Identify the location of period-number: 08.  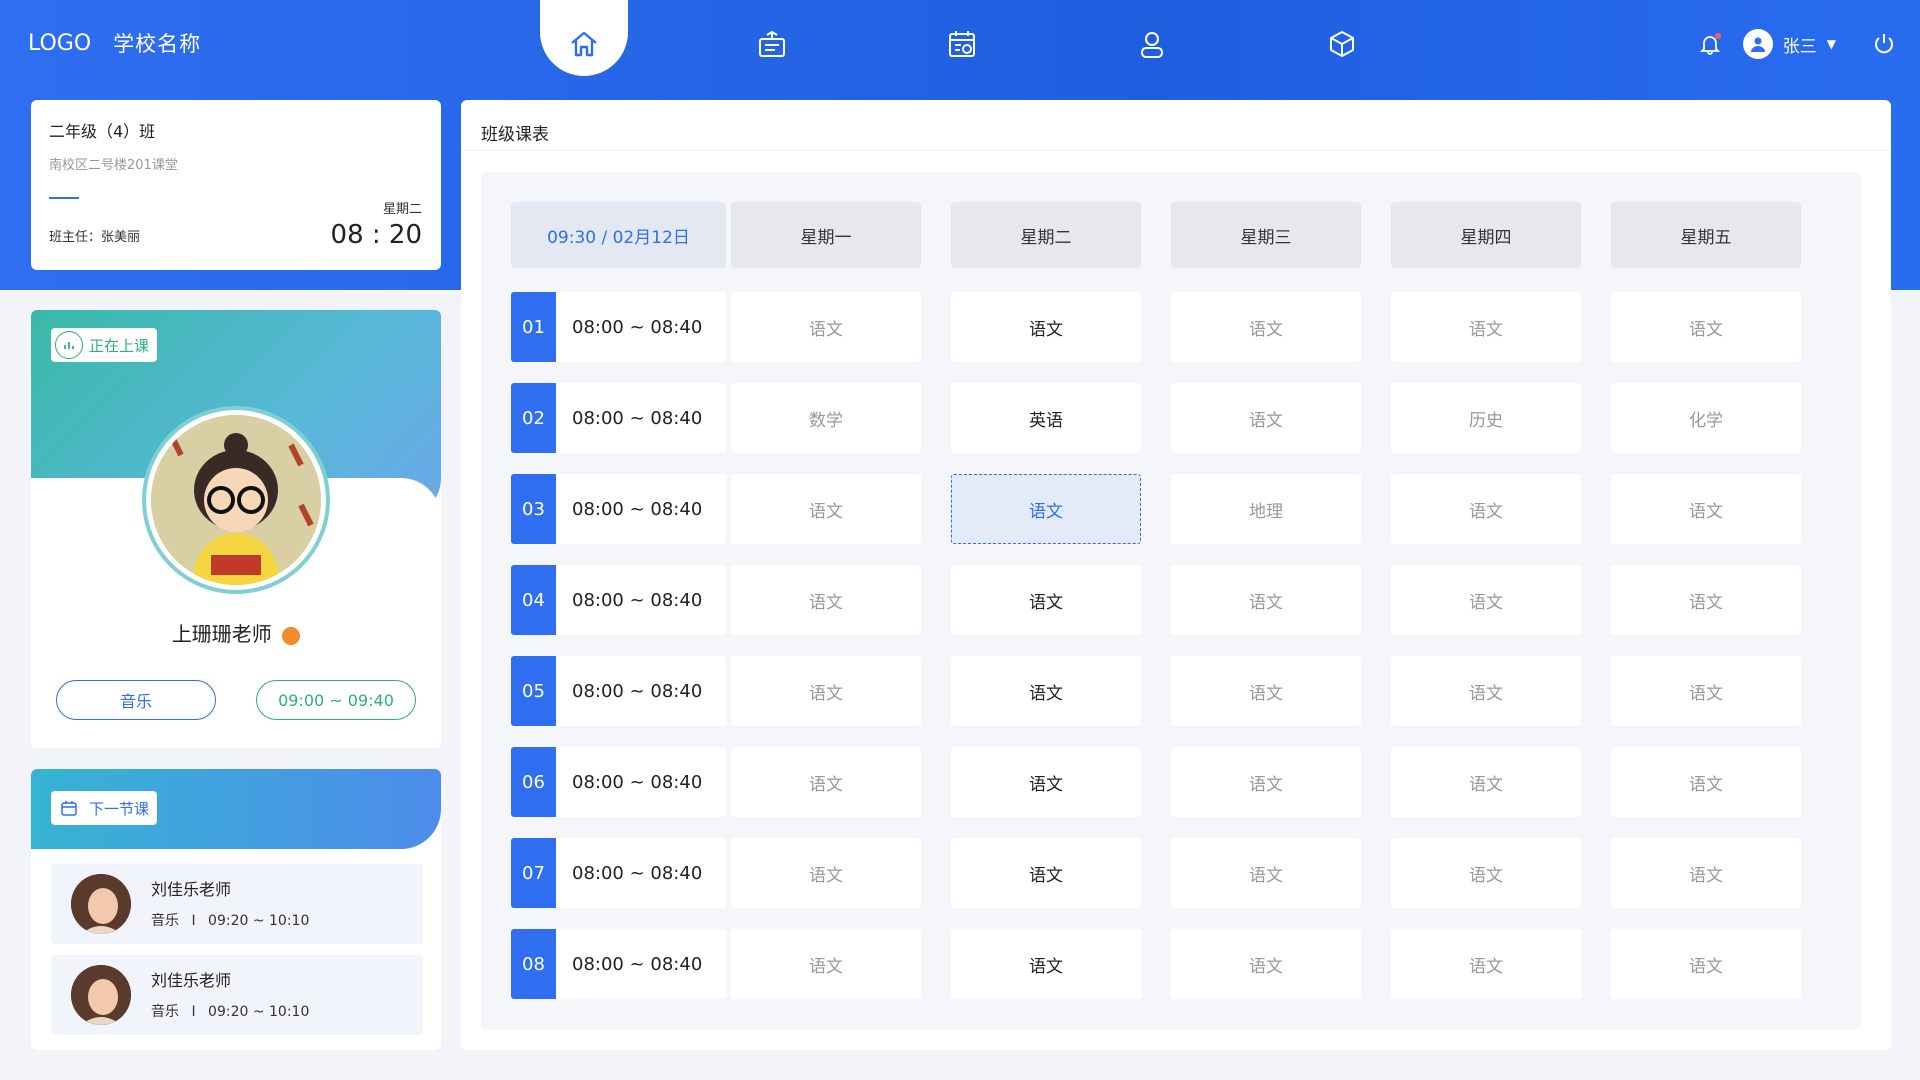
(533, 964).